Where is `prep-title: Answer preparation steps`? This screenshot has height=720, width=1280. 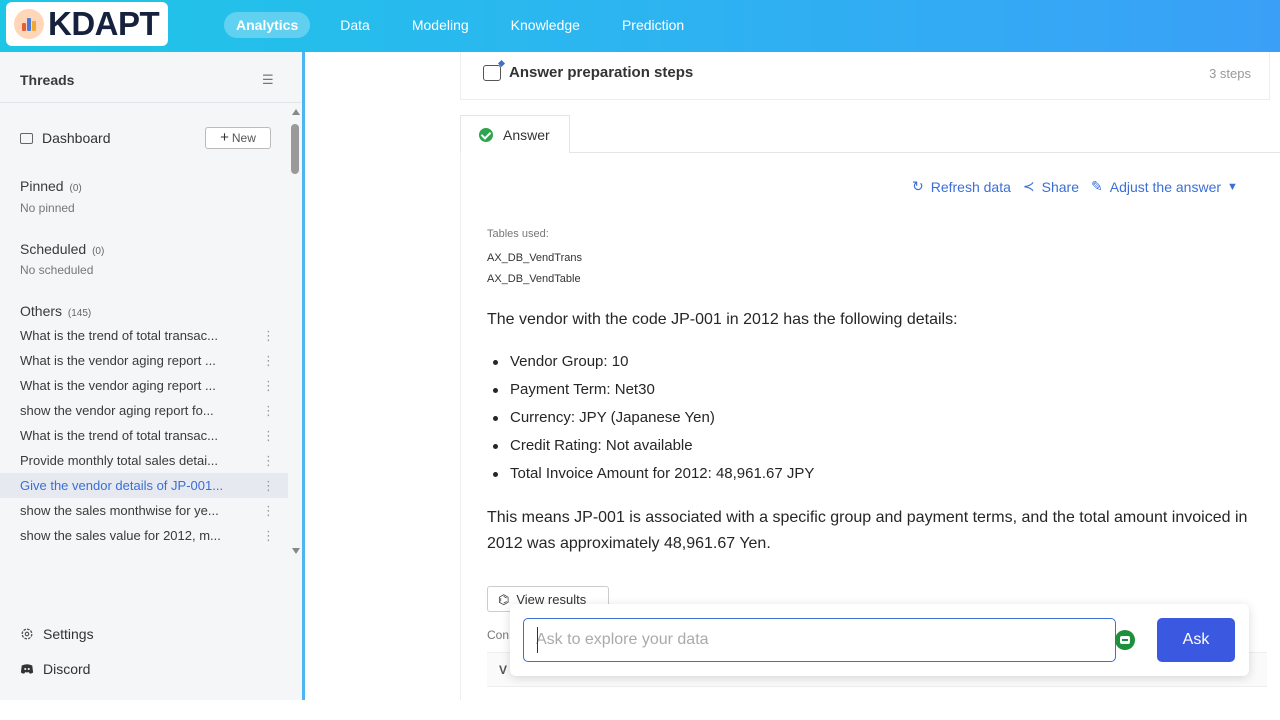
prep-title: Answer preparation steps is located at coordinates (588, 72).